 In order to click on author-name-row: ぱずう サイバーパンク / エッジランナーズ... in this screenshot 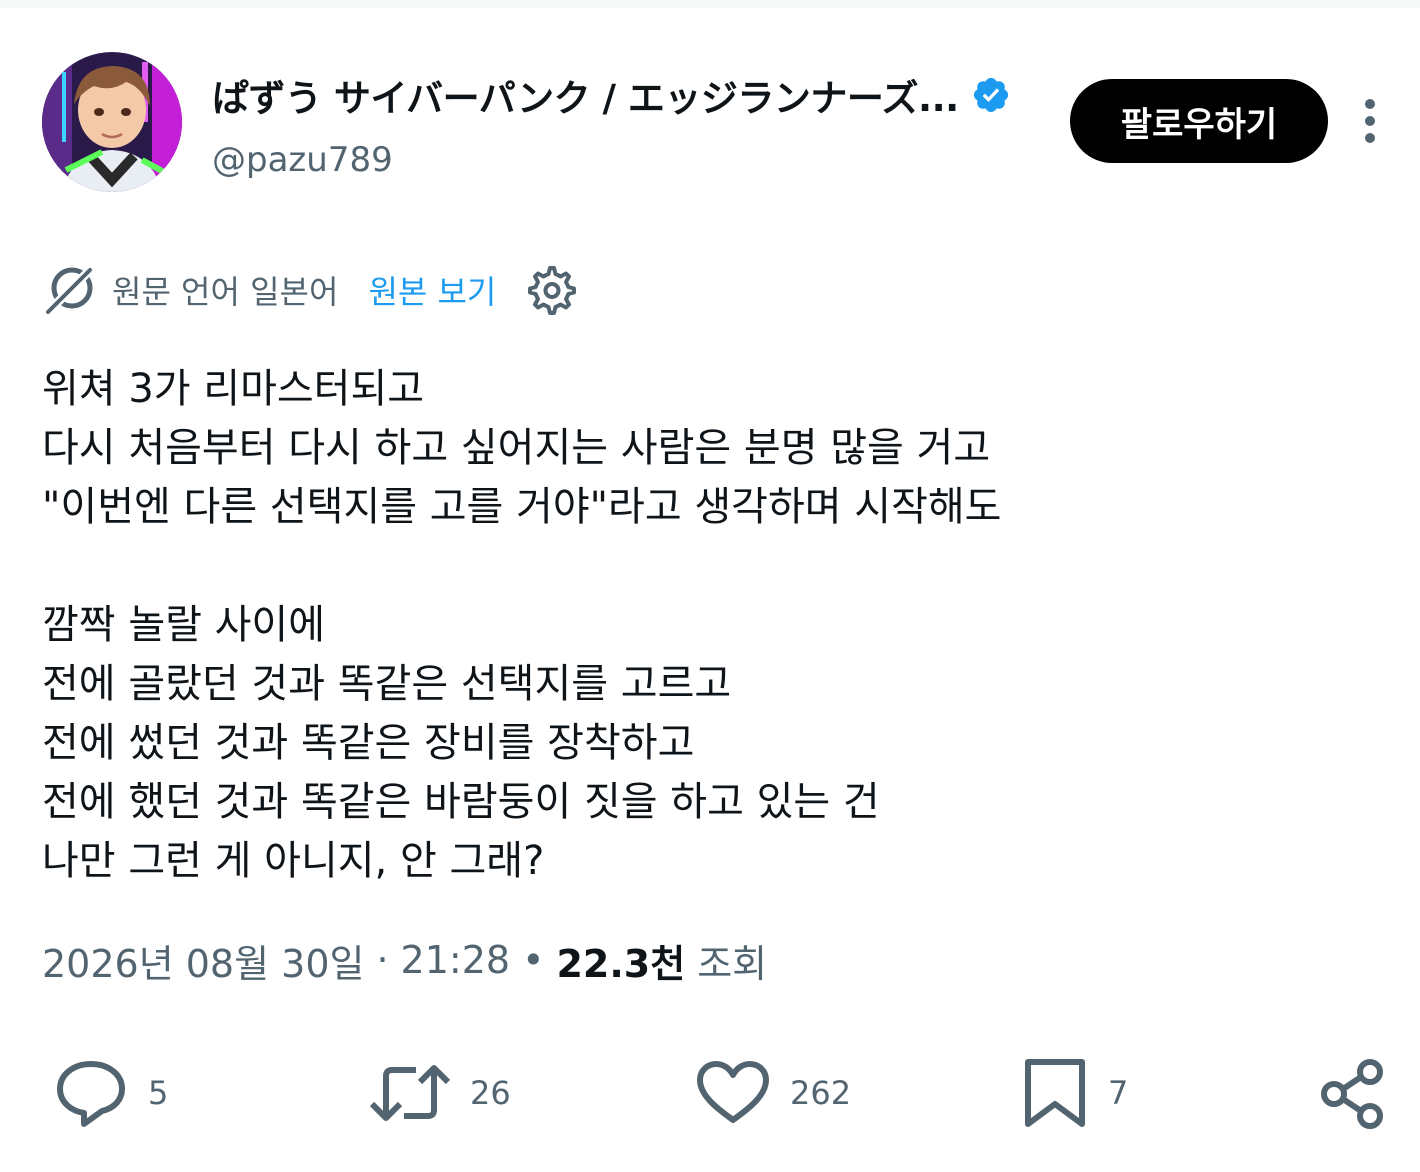, I will do `click(611, 95)`.